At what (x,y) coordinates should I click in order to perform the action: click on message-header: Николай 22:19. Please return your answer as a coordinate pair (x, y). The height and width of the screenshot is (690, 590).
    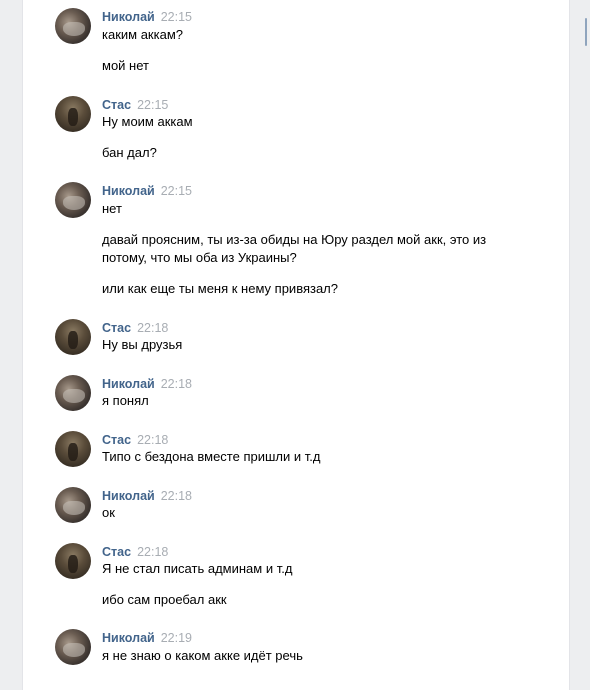
    Looking at the image, I should click on (147, 638).